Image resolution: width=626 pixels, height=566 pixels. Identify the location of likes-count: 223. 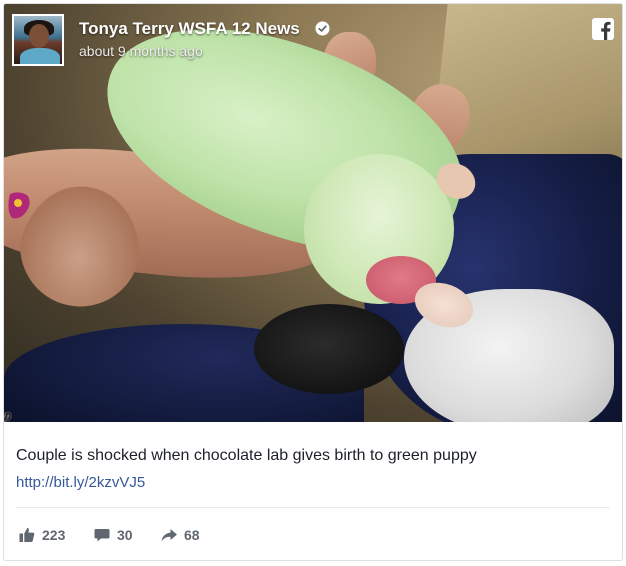
(54, 535).